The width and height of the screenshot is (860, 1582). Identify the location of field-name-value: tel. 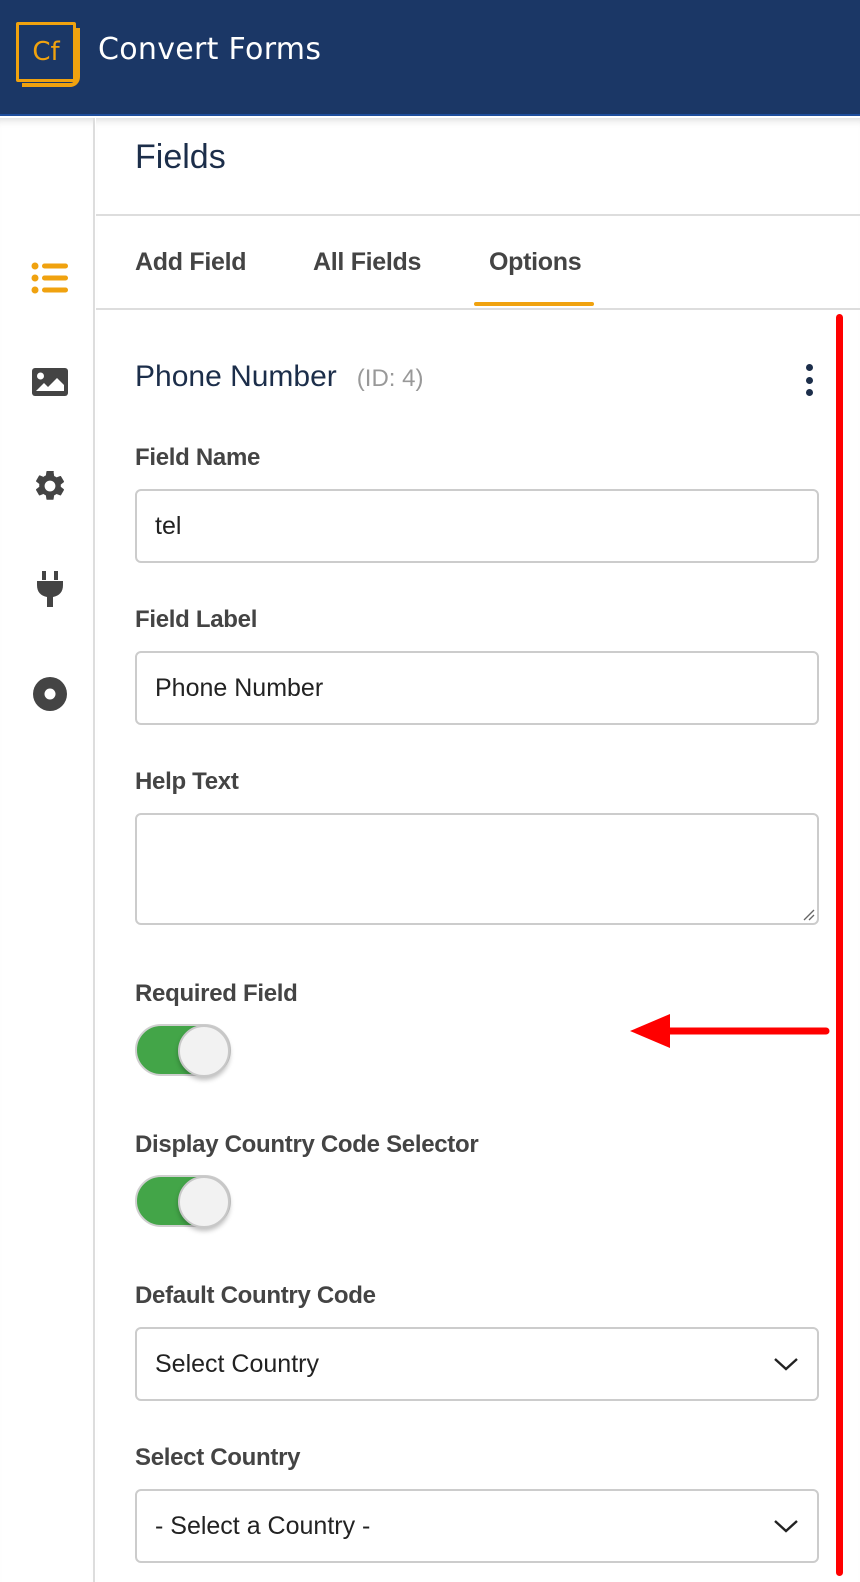
(168, 525).